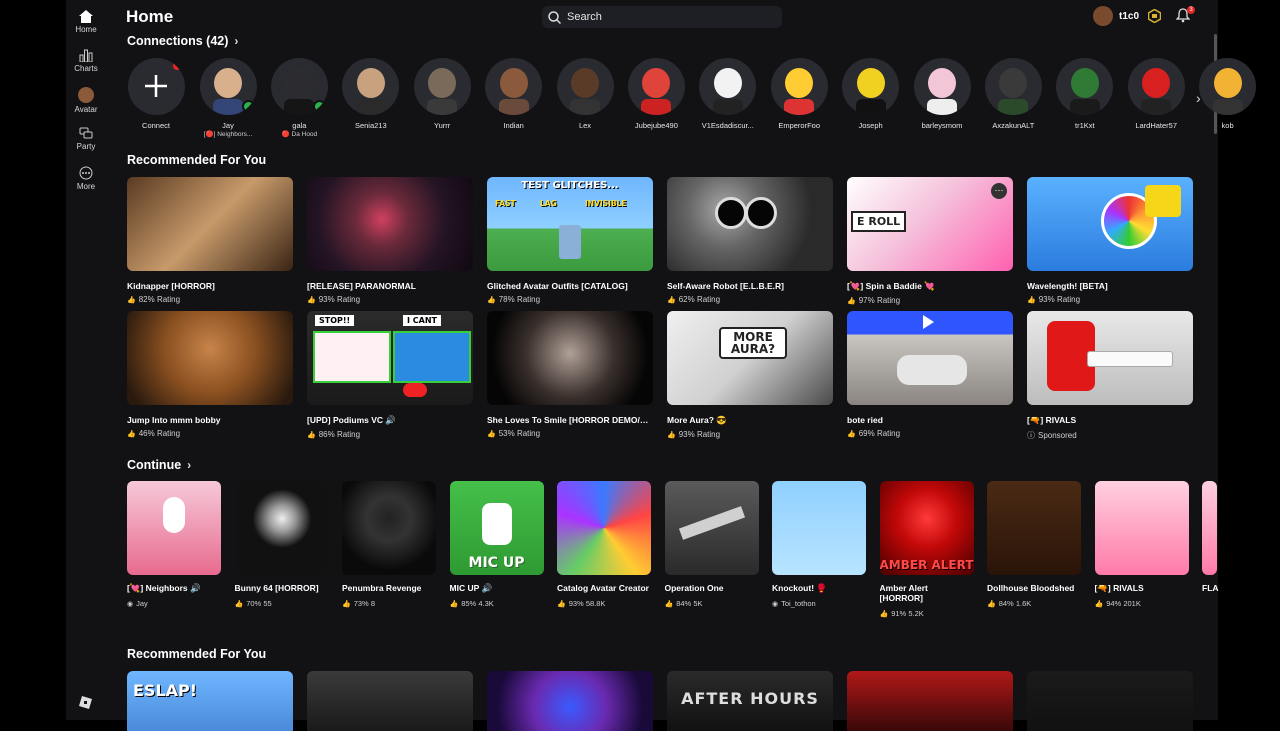 Image resolution: width=1280 pixels, height=731 pixels. What do you see at coordinates (1110, 240) in the screenshot?
I see `game-card: Wavelength! [BETA] 👍 93% Rating` at bounding box center [1110, 240].